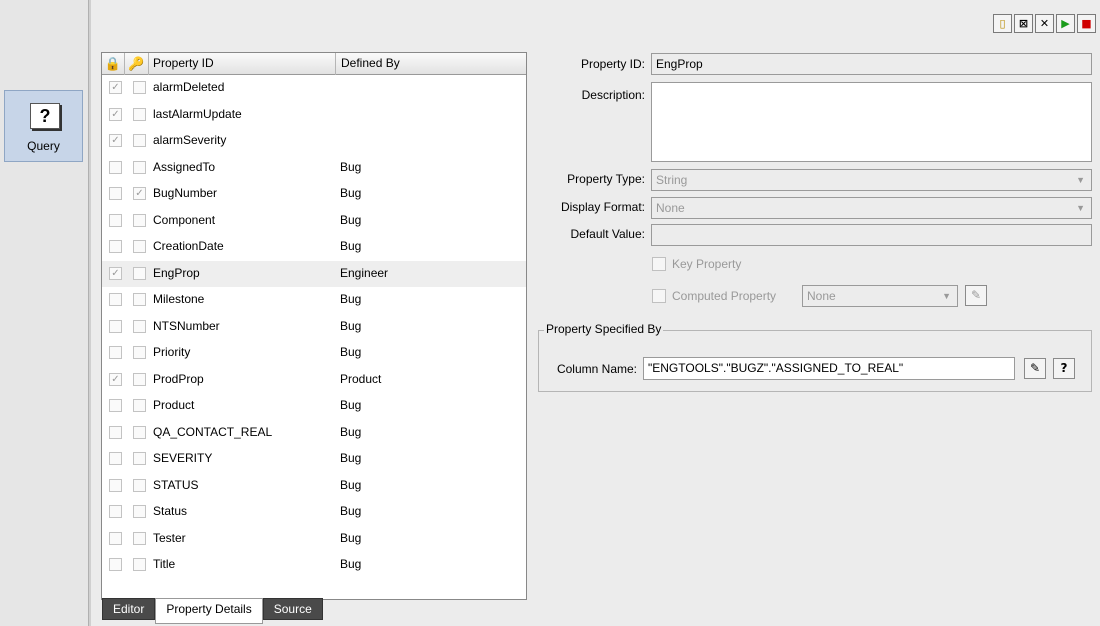 Image resolution: width=1100 pixels, height=626 pixels. What do you see at coordinates (314, 459) in the screenshot?
I see `table-row: SEVERITY Bug` at bounding box center [314, 459].